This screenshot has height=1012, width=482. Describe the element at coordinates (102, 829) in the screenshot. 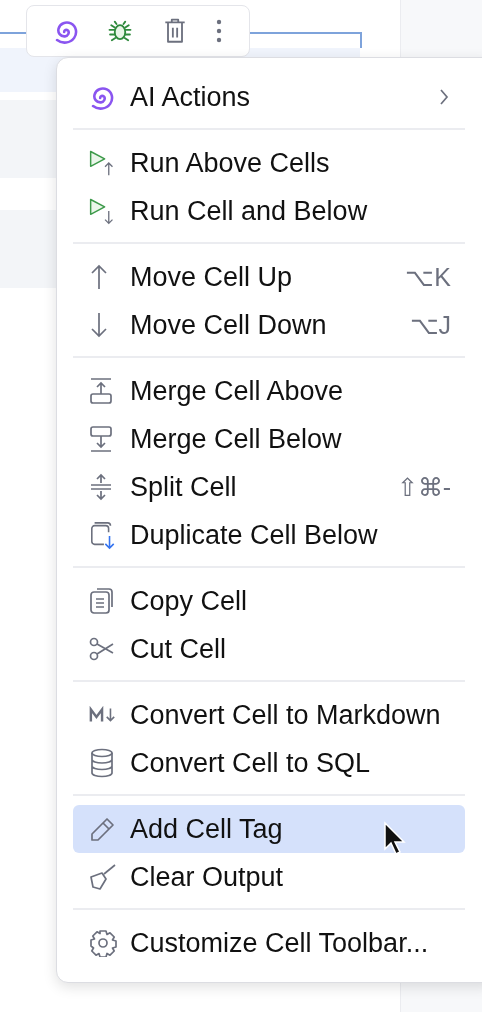

I see `pencil-icon` at that location.